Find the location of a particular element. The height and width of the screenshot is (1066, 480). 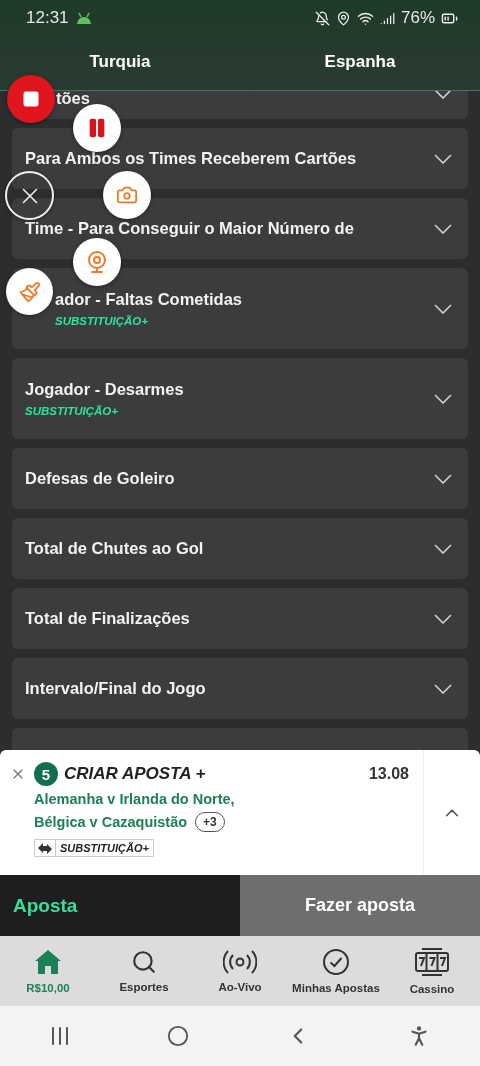

stop-icon is located at coordinates (31, 99).